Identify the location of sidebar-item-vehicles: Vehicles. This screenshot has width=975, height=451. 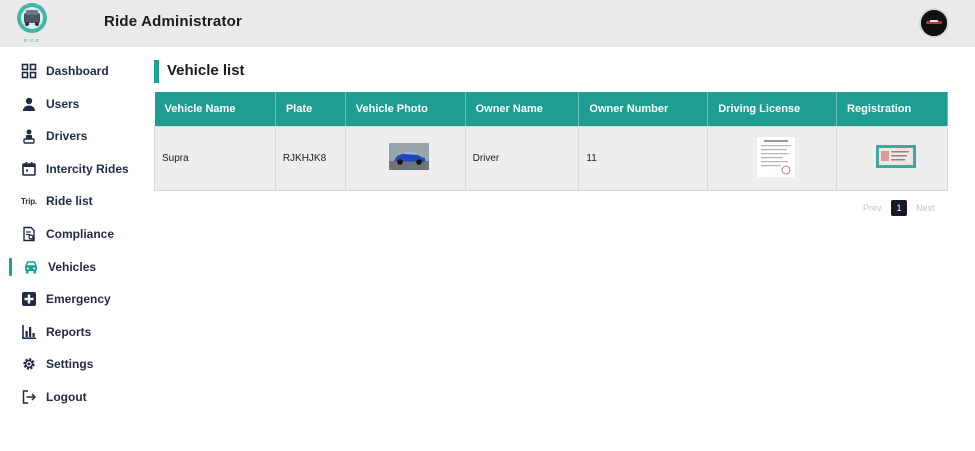
(70, 267).